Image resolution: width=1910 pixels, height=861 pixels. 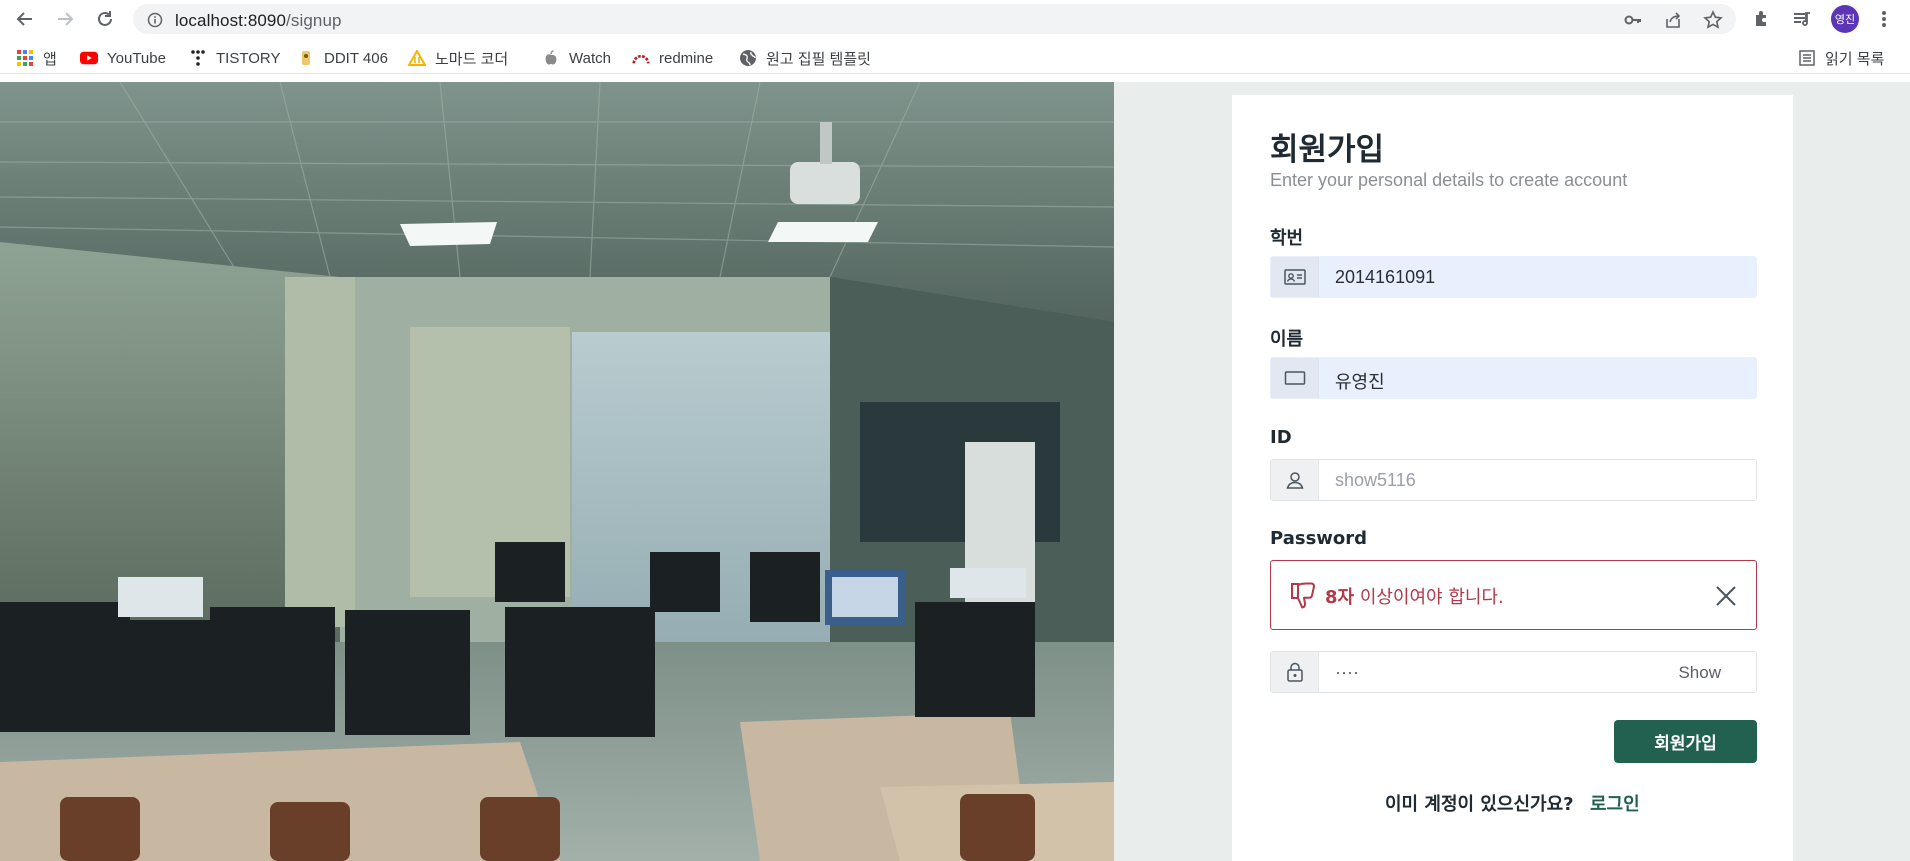 I want to click on bookmark-apps: 앱, so click(x=36, y=58).